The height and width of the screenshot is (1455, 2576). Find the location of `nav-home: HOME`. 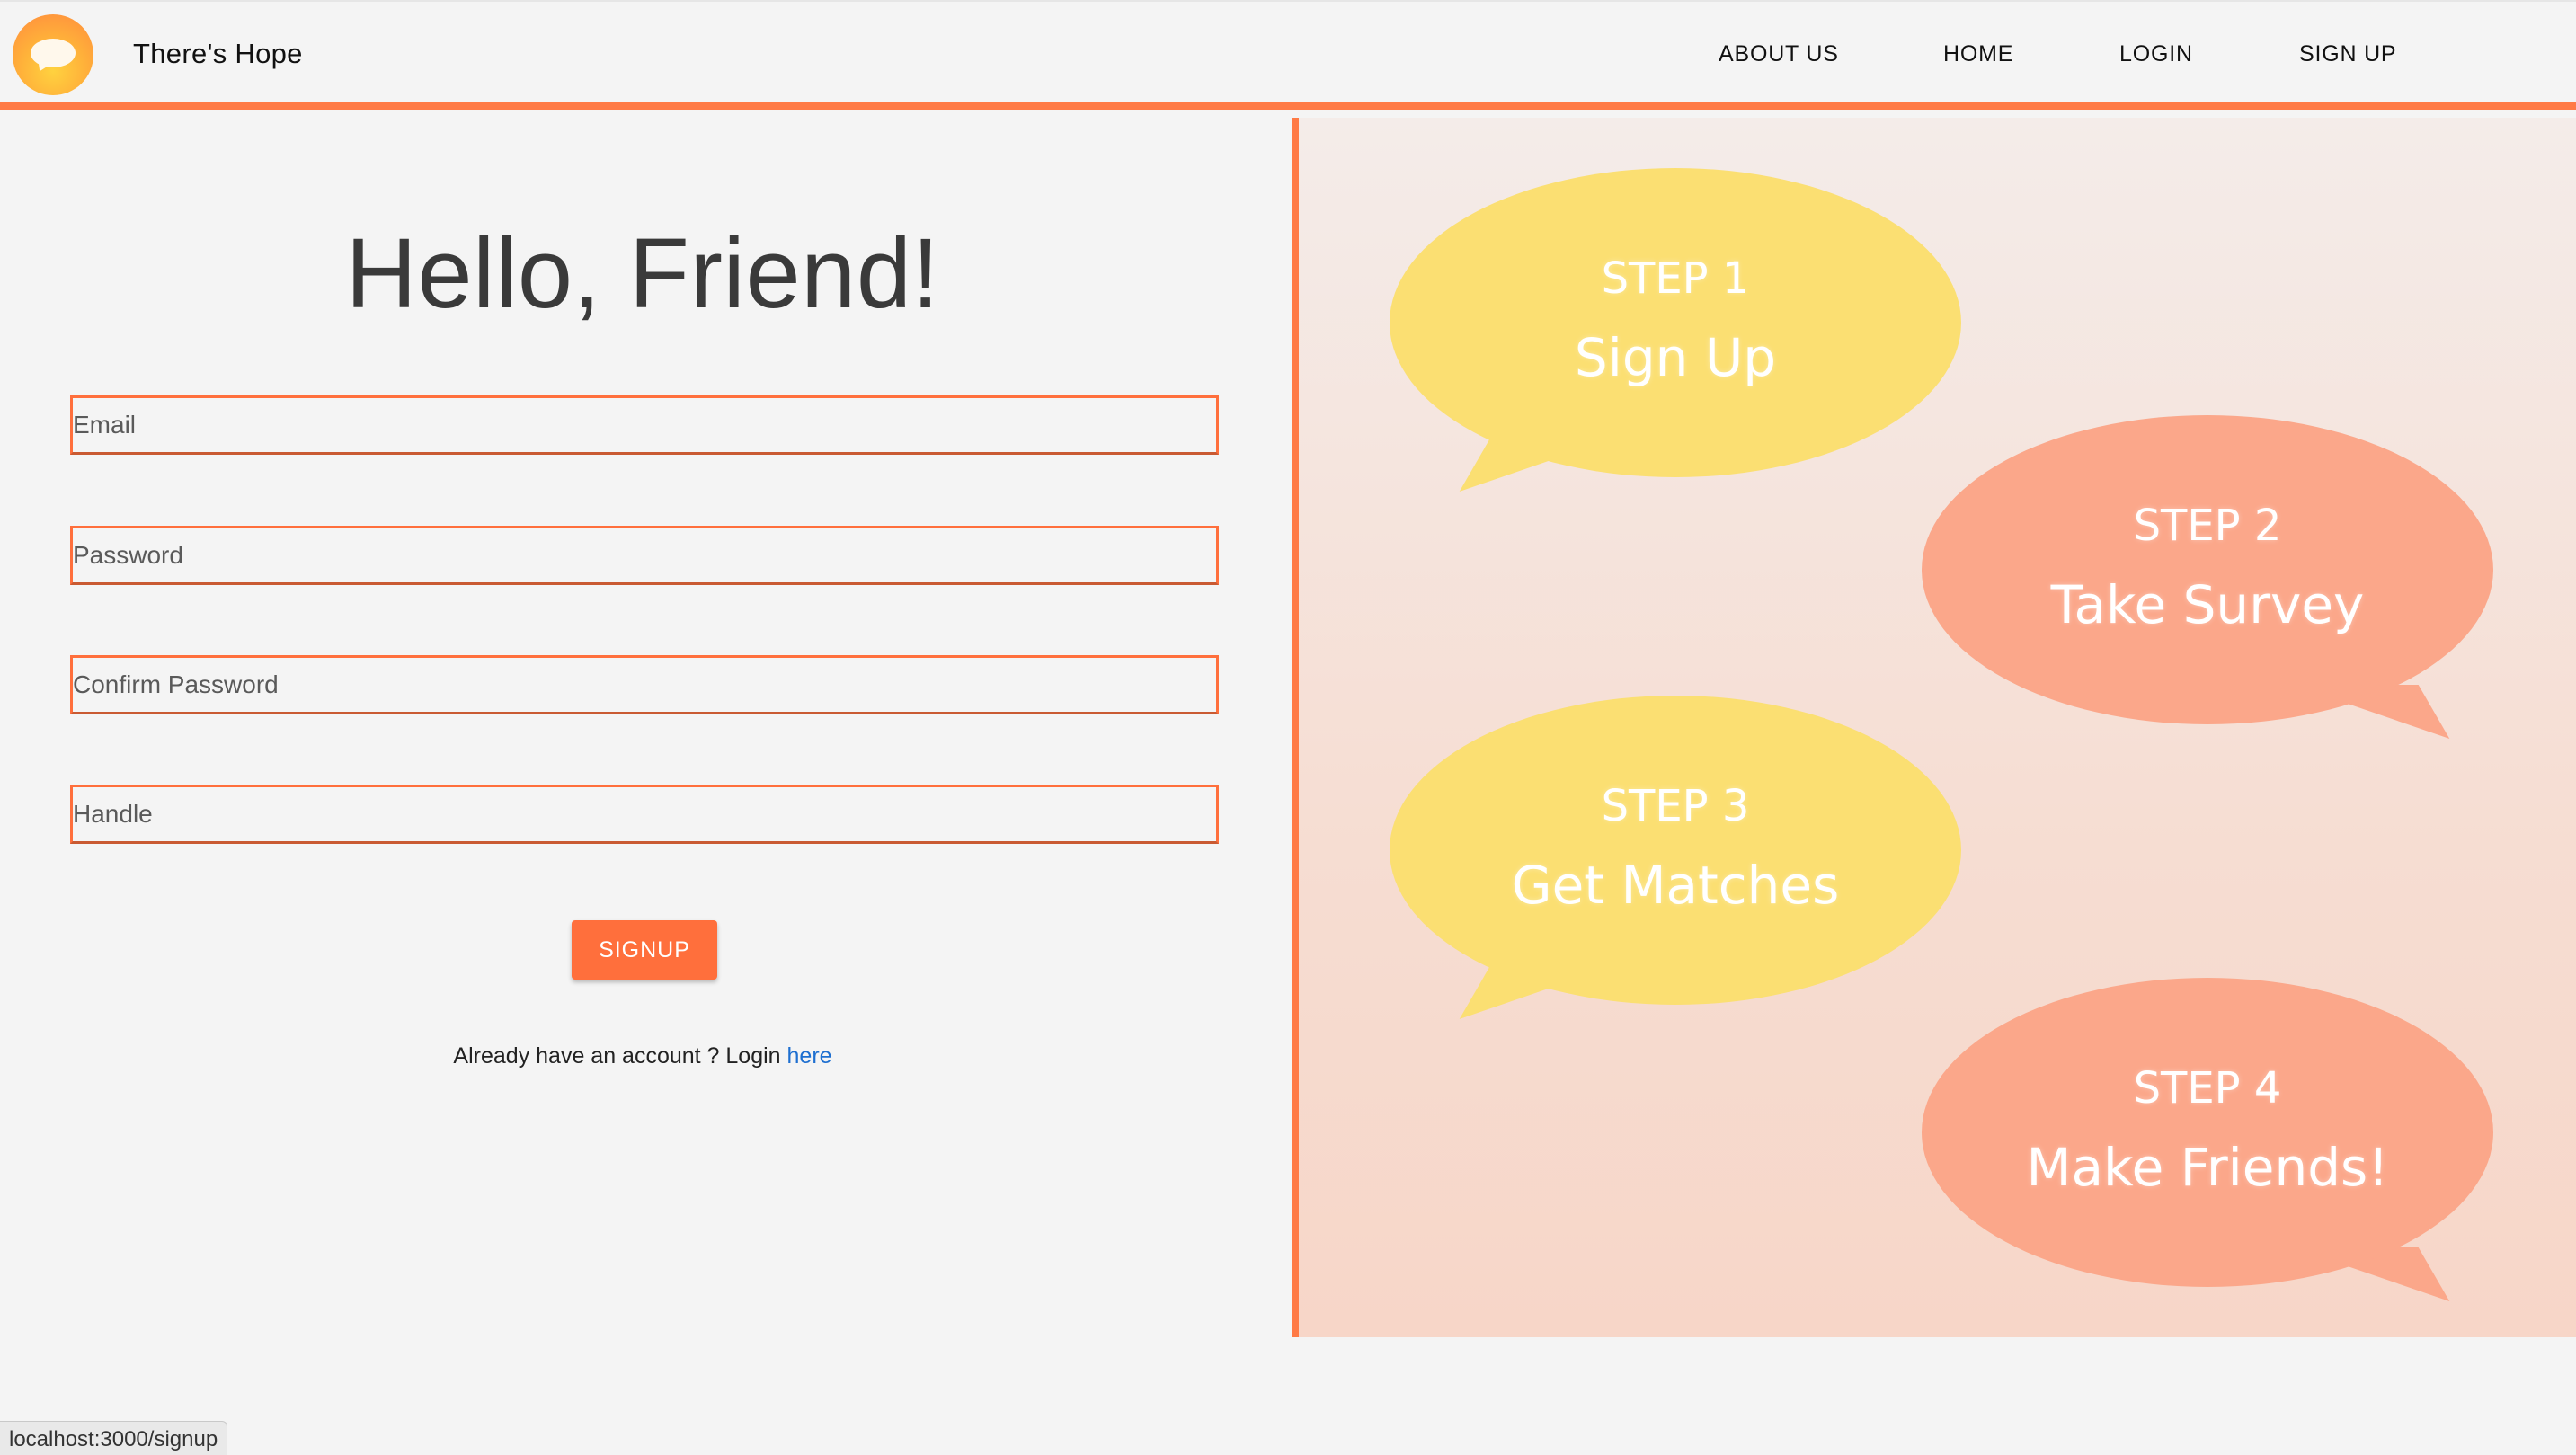

nav-home: HOME is located at coordinates (1978, 54).